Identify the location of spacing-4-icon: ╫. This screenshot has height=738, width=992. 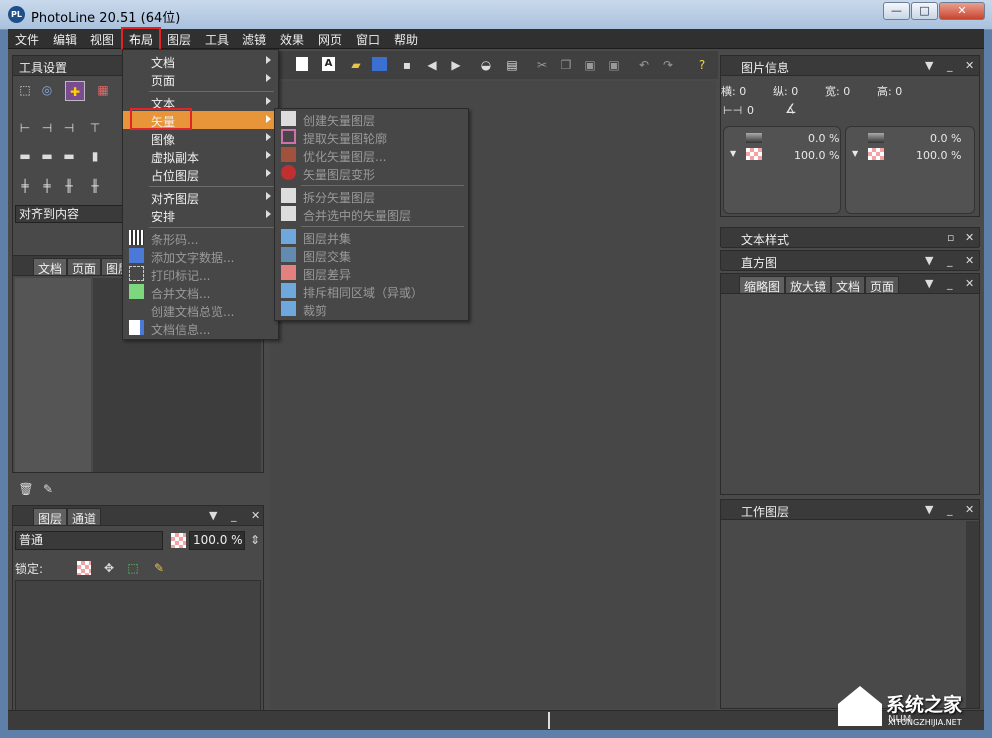
(95, 186).